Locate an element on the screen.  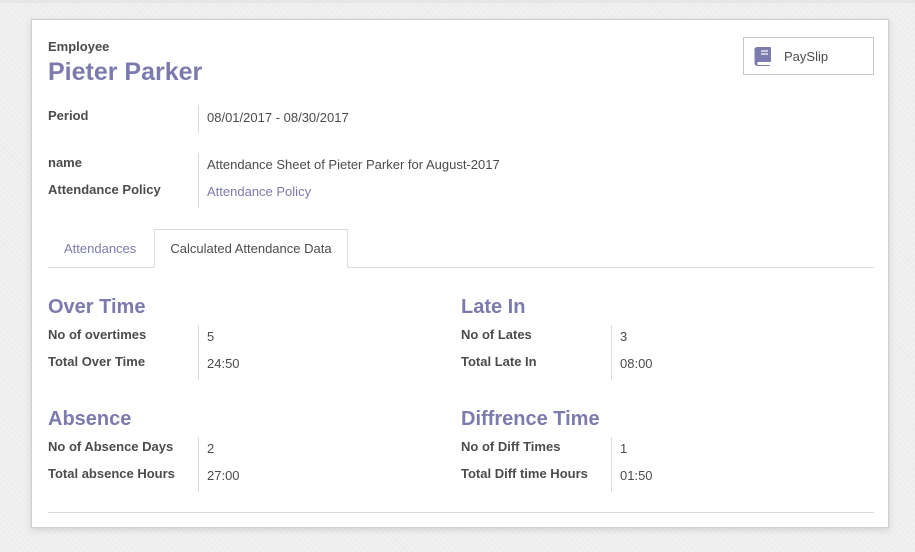
bottom-divider is located at coordinates (461, 512).